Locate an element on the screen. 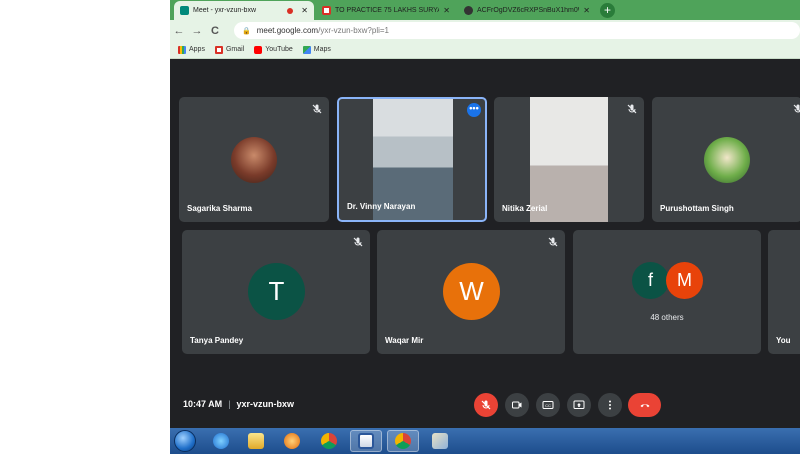  participant-name: Dr. Vinny Narayan is located at coordinates (381, 206).